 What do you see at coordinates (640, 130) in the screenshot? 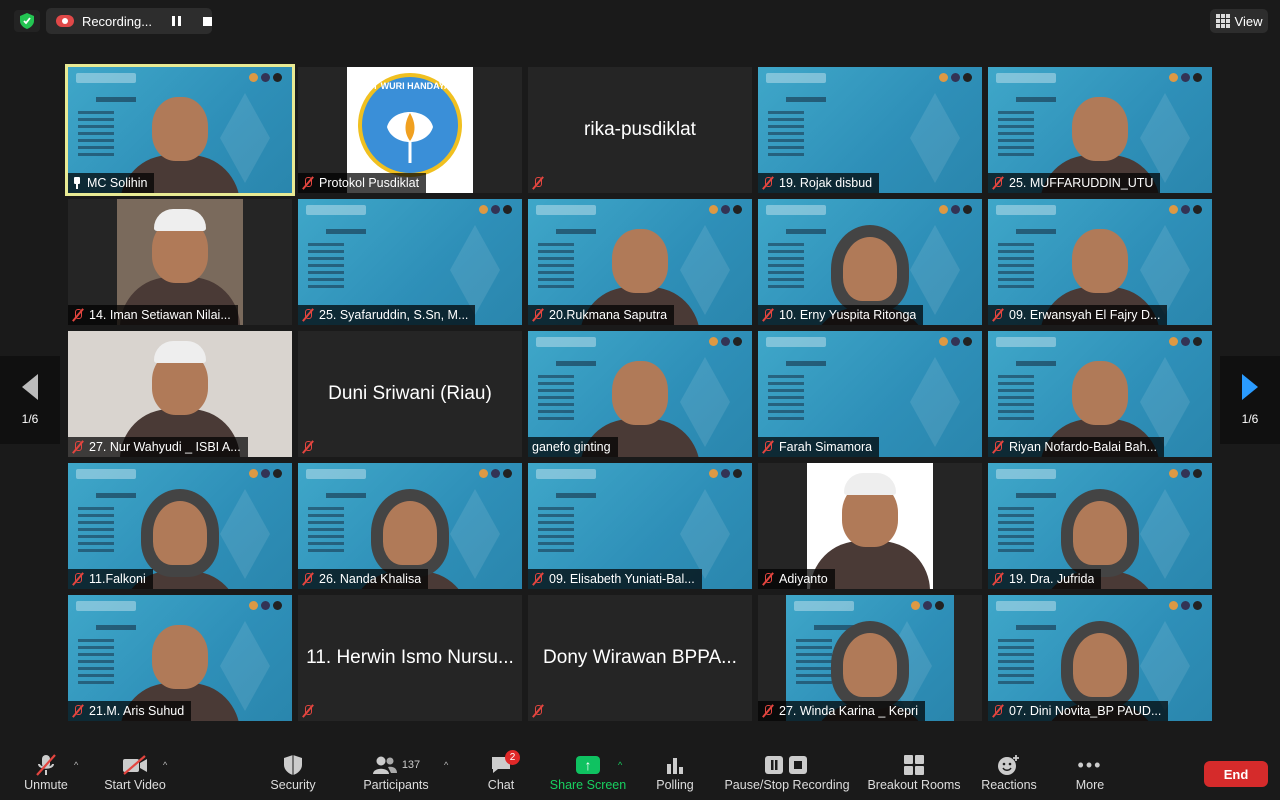
I see `participant-tile: rika-pusdiklat` at bounding box center [640, 130].